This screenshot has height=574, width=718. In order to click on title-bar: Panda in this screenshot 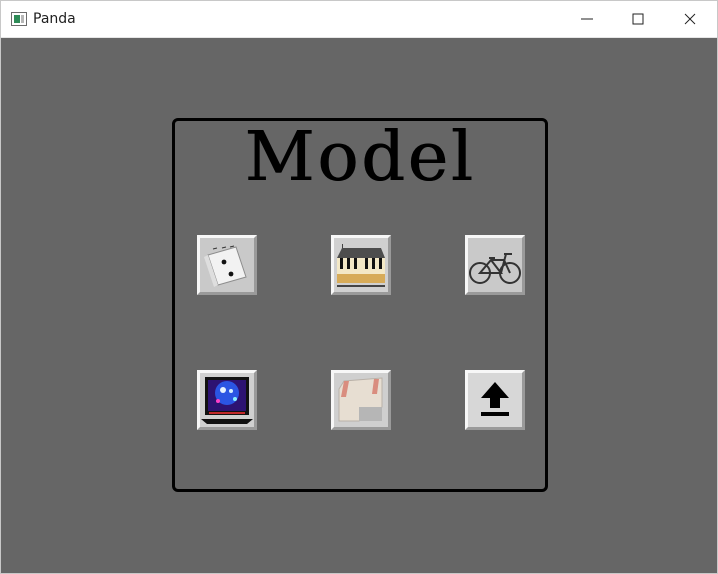, I will do `click(359, 19)`.